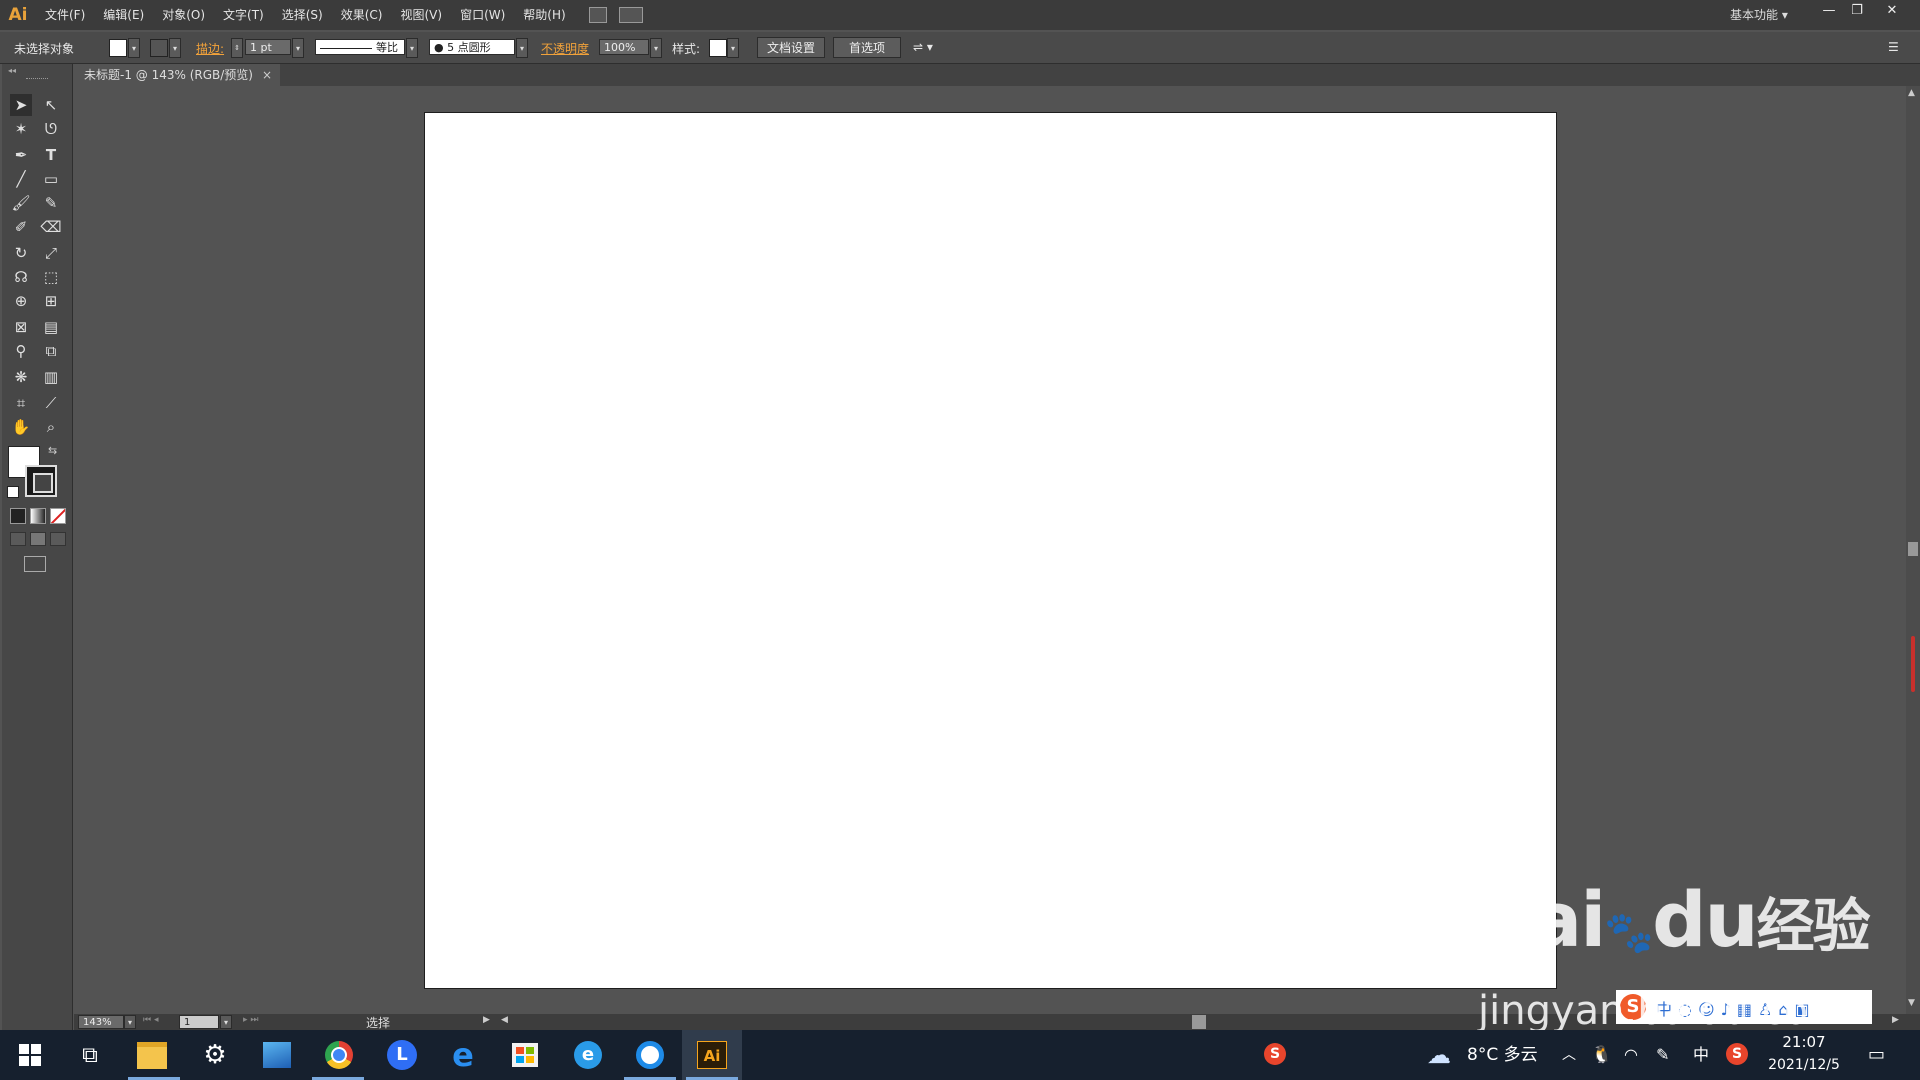 The image size is (1920, 1080). What do you see at coordinates (152, 1055) in the screenshot?
I see `file-explorer-icon` at bounding box center [152, 1055].